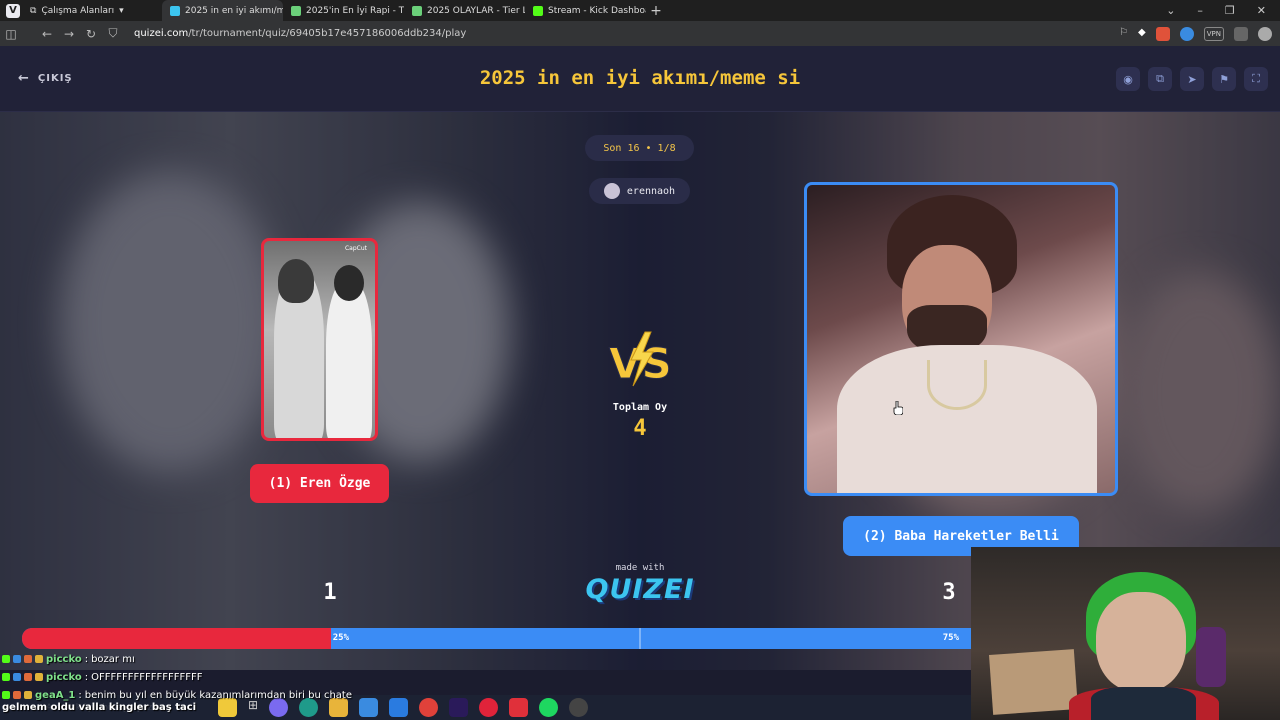 This screenshot has width=1280, height=720. I want to click on tab-tierlist-olaylar: 2025 OLAYLAR - Tier List |, so click(464, 10).